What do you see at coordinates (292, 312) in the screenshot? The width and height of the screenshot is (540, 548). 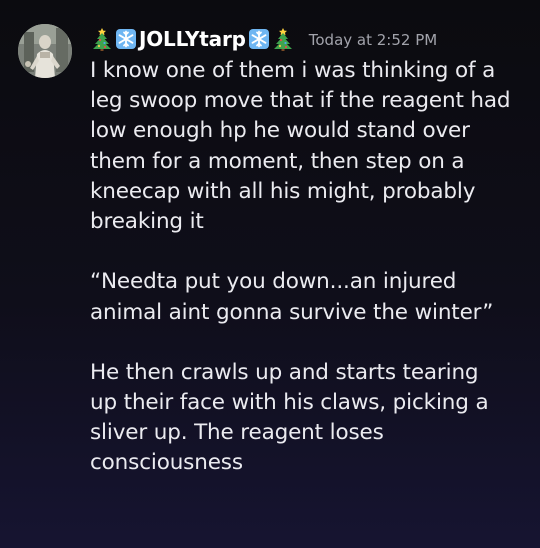 I see `message-line: animal aint gonna survive the winter”` at bounding box center [292, 312].